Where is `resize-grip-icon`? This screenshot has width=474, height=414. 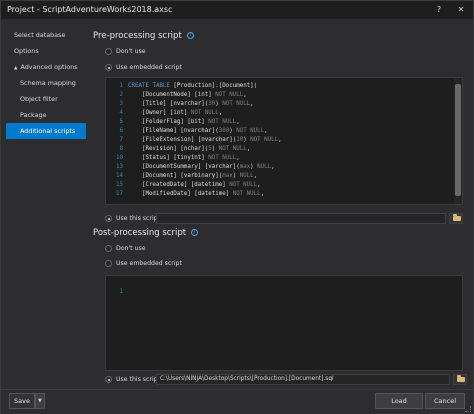 resize-grip-icon is located at coordinates (468, 409).